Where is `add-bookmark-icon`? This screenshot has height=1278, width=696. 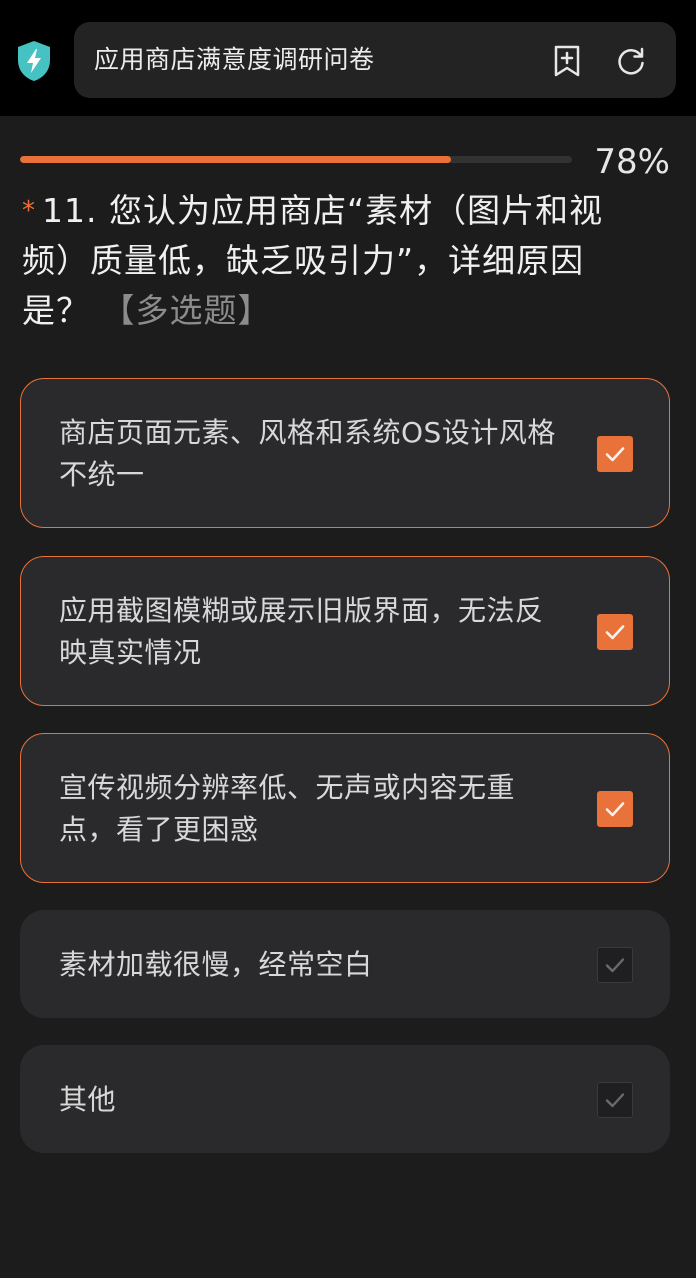 add-bookmark-icon is located at coordinates (567, 61).